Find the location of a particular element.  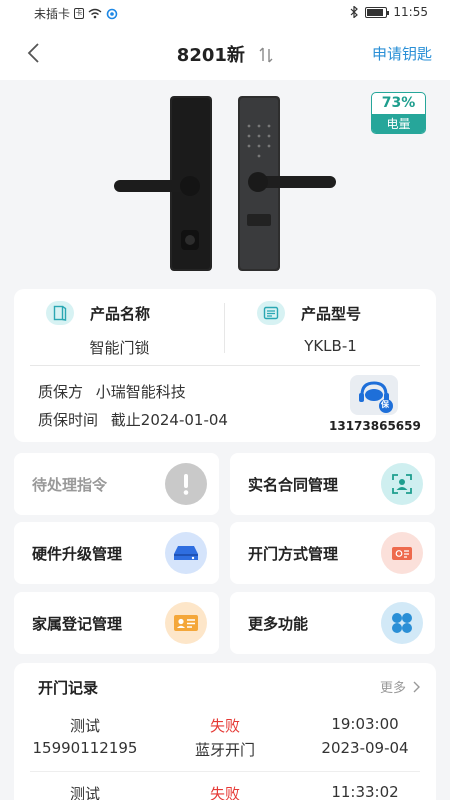

record-time: 11:33:02 is located at coordinates (365, 791).